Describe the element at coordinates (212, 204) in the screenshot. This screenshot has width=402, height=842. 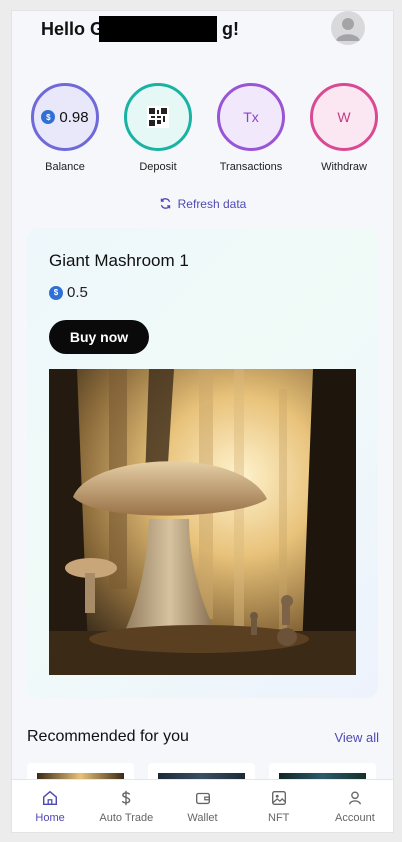
I see `refresh-label: Refresh data` at that location.